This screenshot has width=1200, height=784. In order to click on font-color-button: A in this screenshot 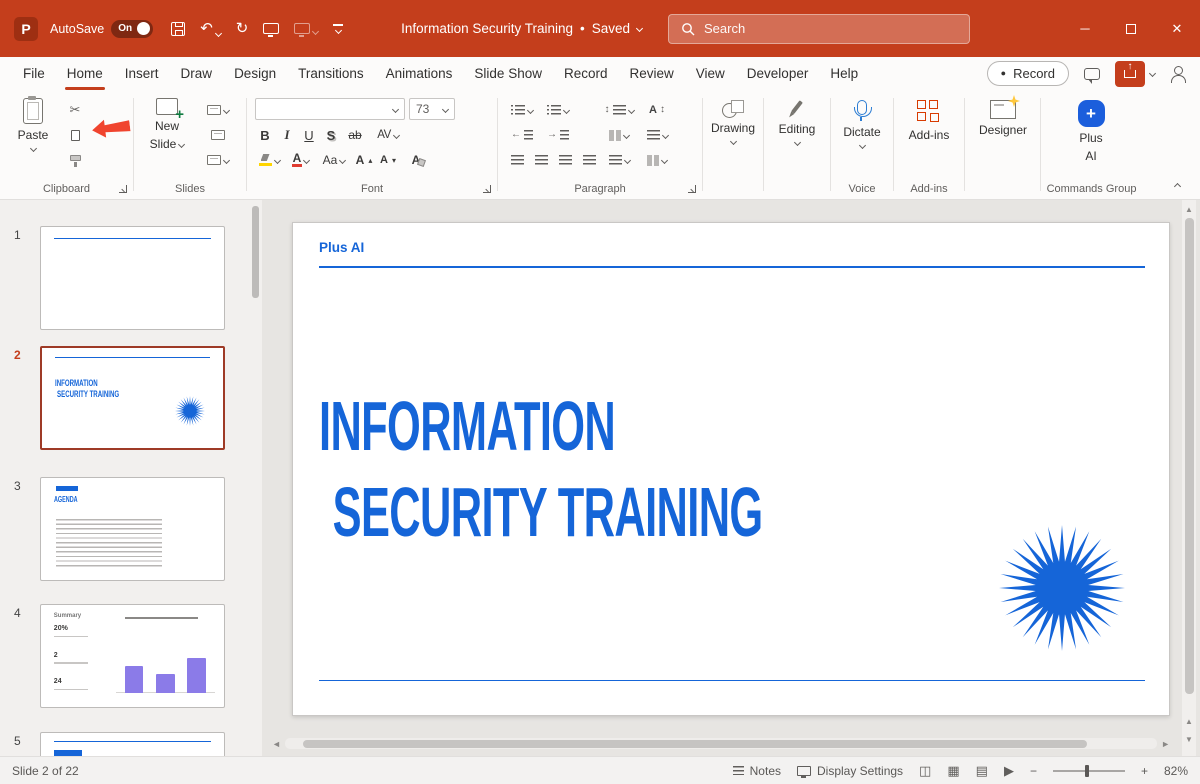, I will do `click(301, 160)`.